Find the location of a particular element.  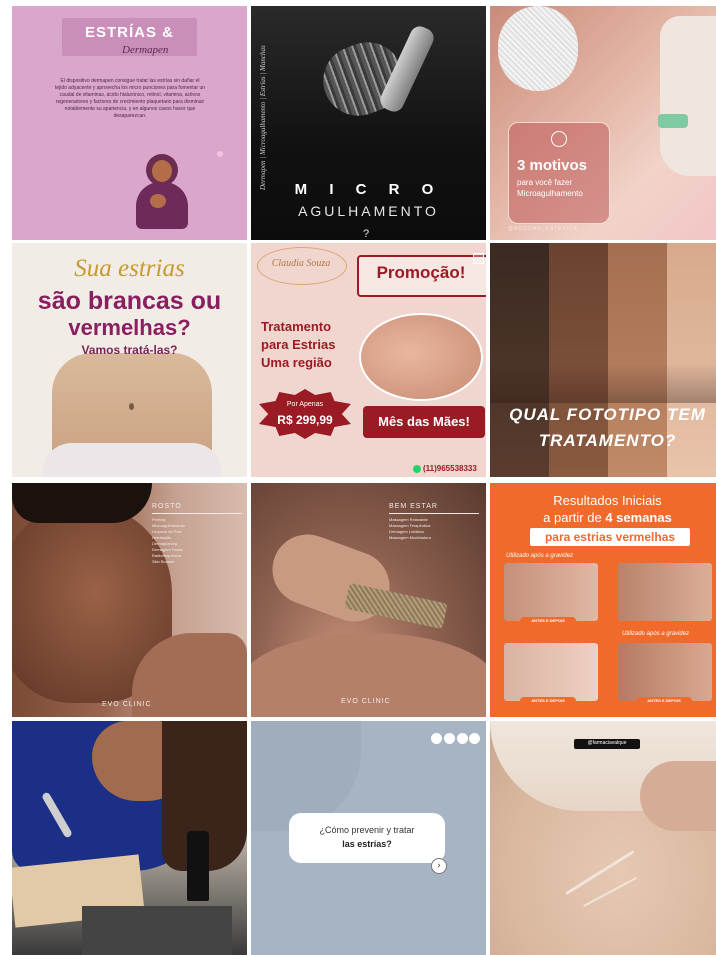

title-line2: TRATAMENTO? is located at coordinates (607, 440).